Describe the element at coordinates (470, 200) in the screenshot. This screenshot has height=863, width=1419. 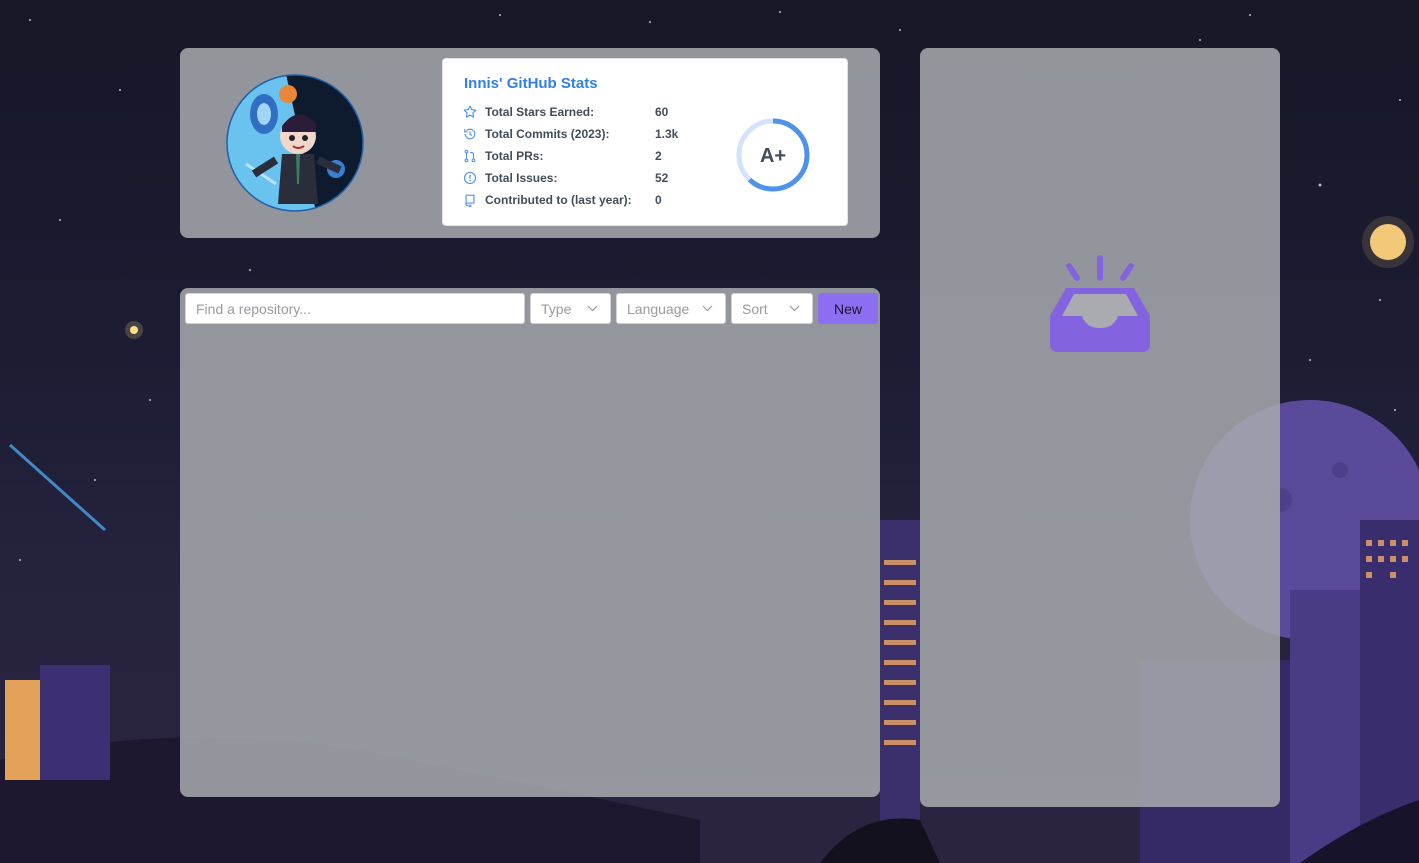
I see `repo-icon` at that location.